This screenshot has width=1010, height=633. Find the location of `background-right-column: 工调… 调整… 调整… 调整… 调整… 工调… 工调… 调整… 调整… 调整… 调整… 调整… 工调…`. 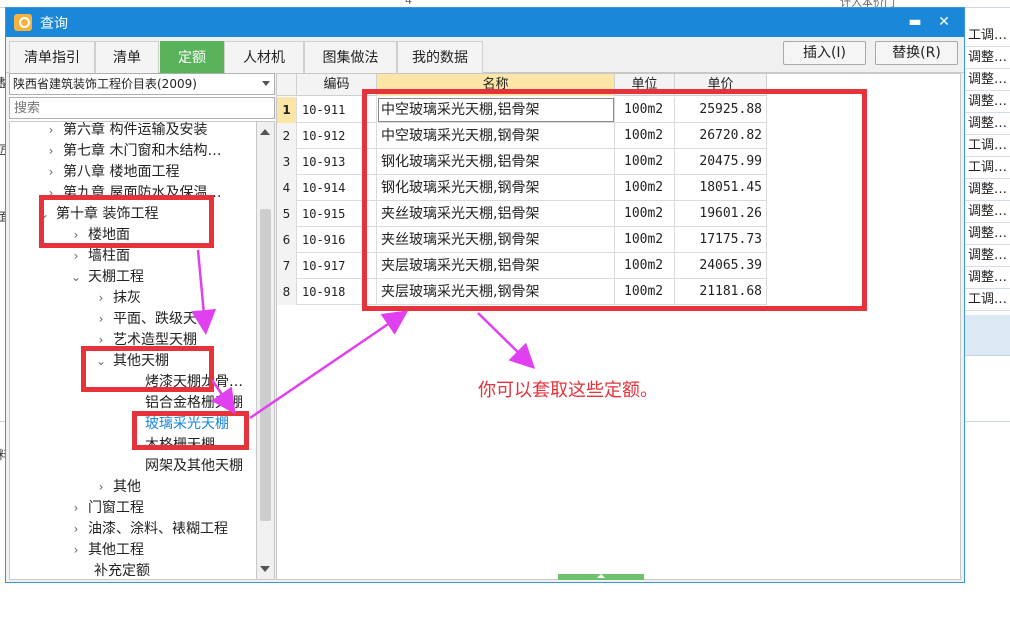

background-right-column: 工调… 调整… 调整… 调整… 调整… 工调… 工调… 调整… 调整… 调整… 调整… 调整… 工调… is located at coordinates (987, 170).